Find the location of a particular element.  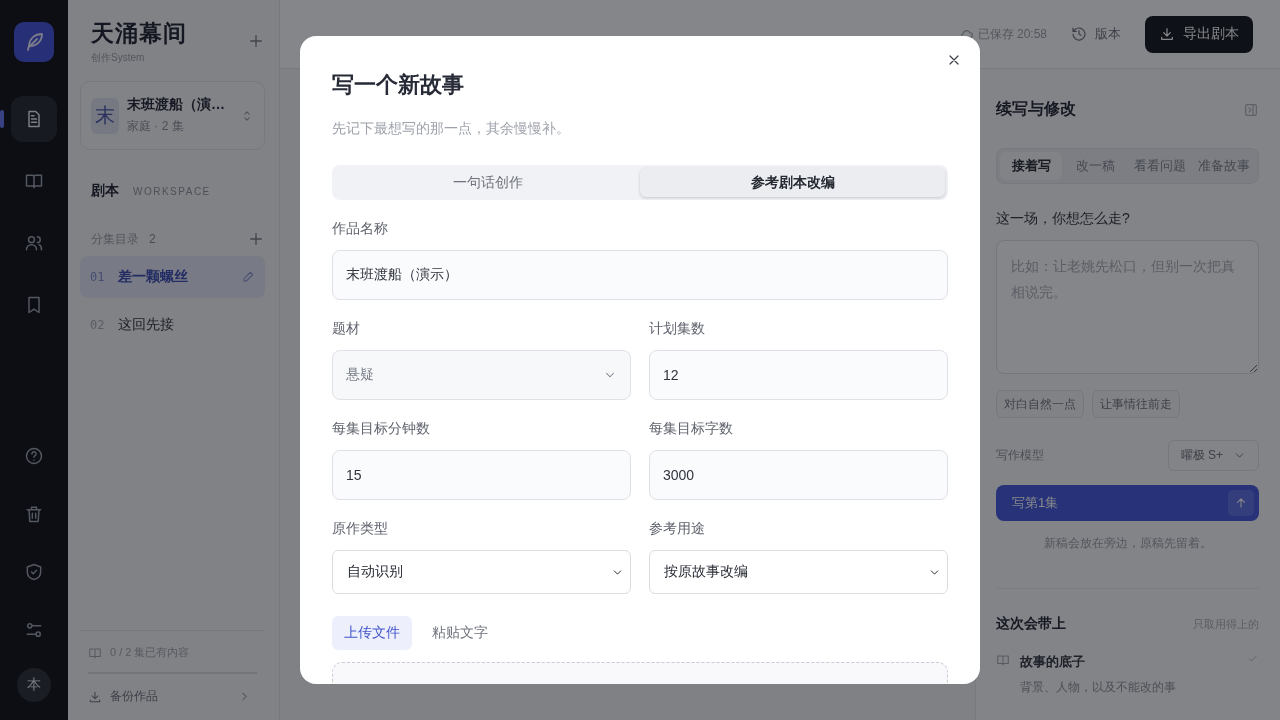

backup-button: 备份作品 is located at coordinates (172, 690).